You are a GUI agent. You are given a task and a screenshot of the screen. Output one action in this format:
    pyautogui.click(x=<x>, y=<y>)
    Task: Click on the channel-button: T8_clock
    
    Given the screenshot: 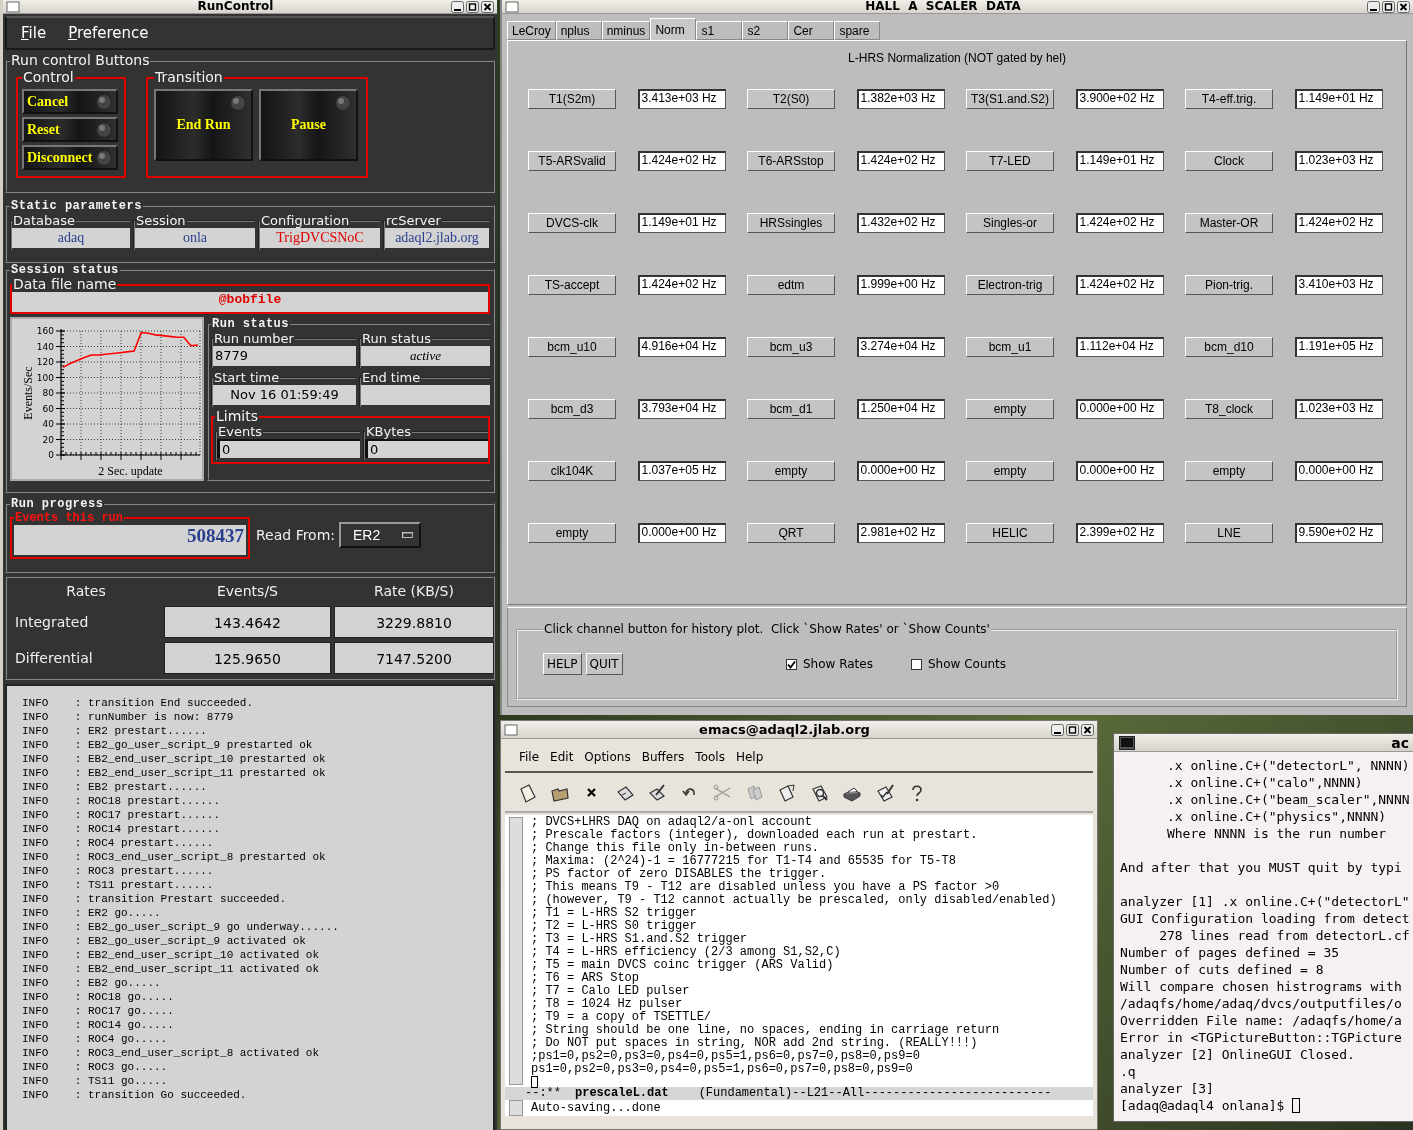 What is the action you would take?
    pyautogui.click(x=1229, y=409)
    